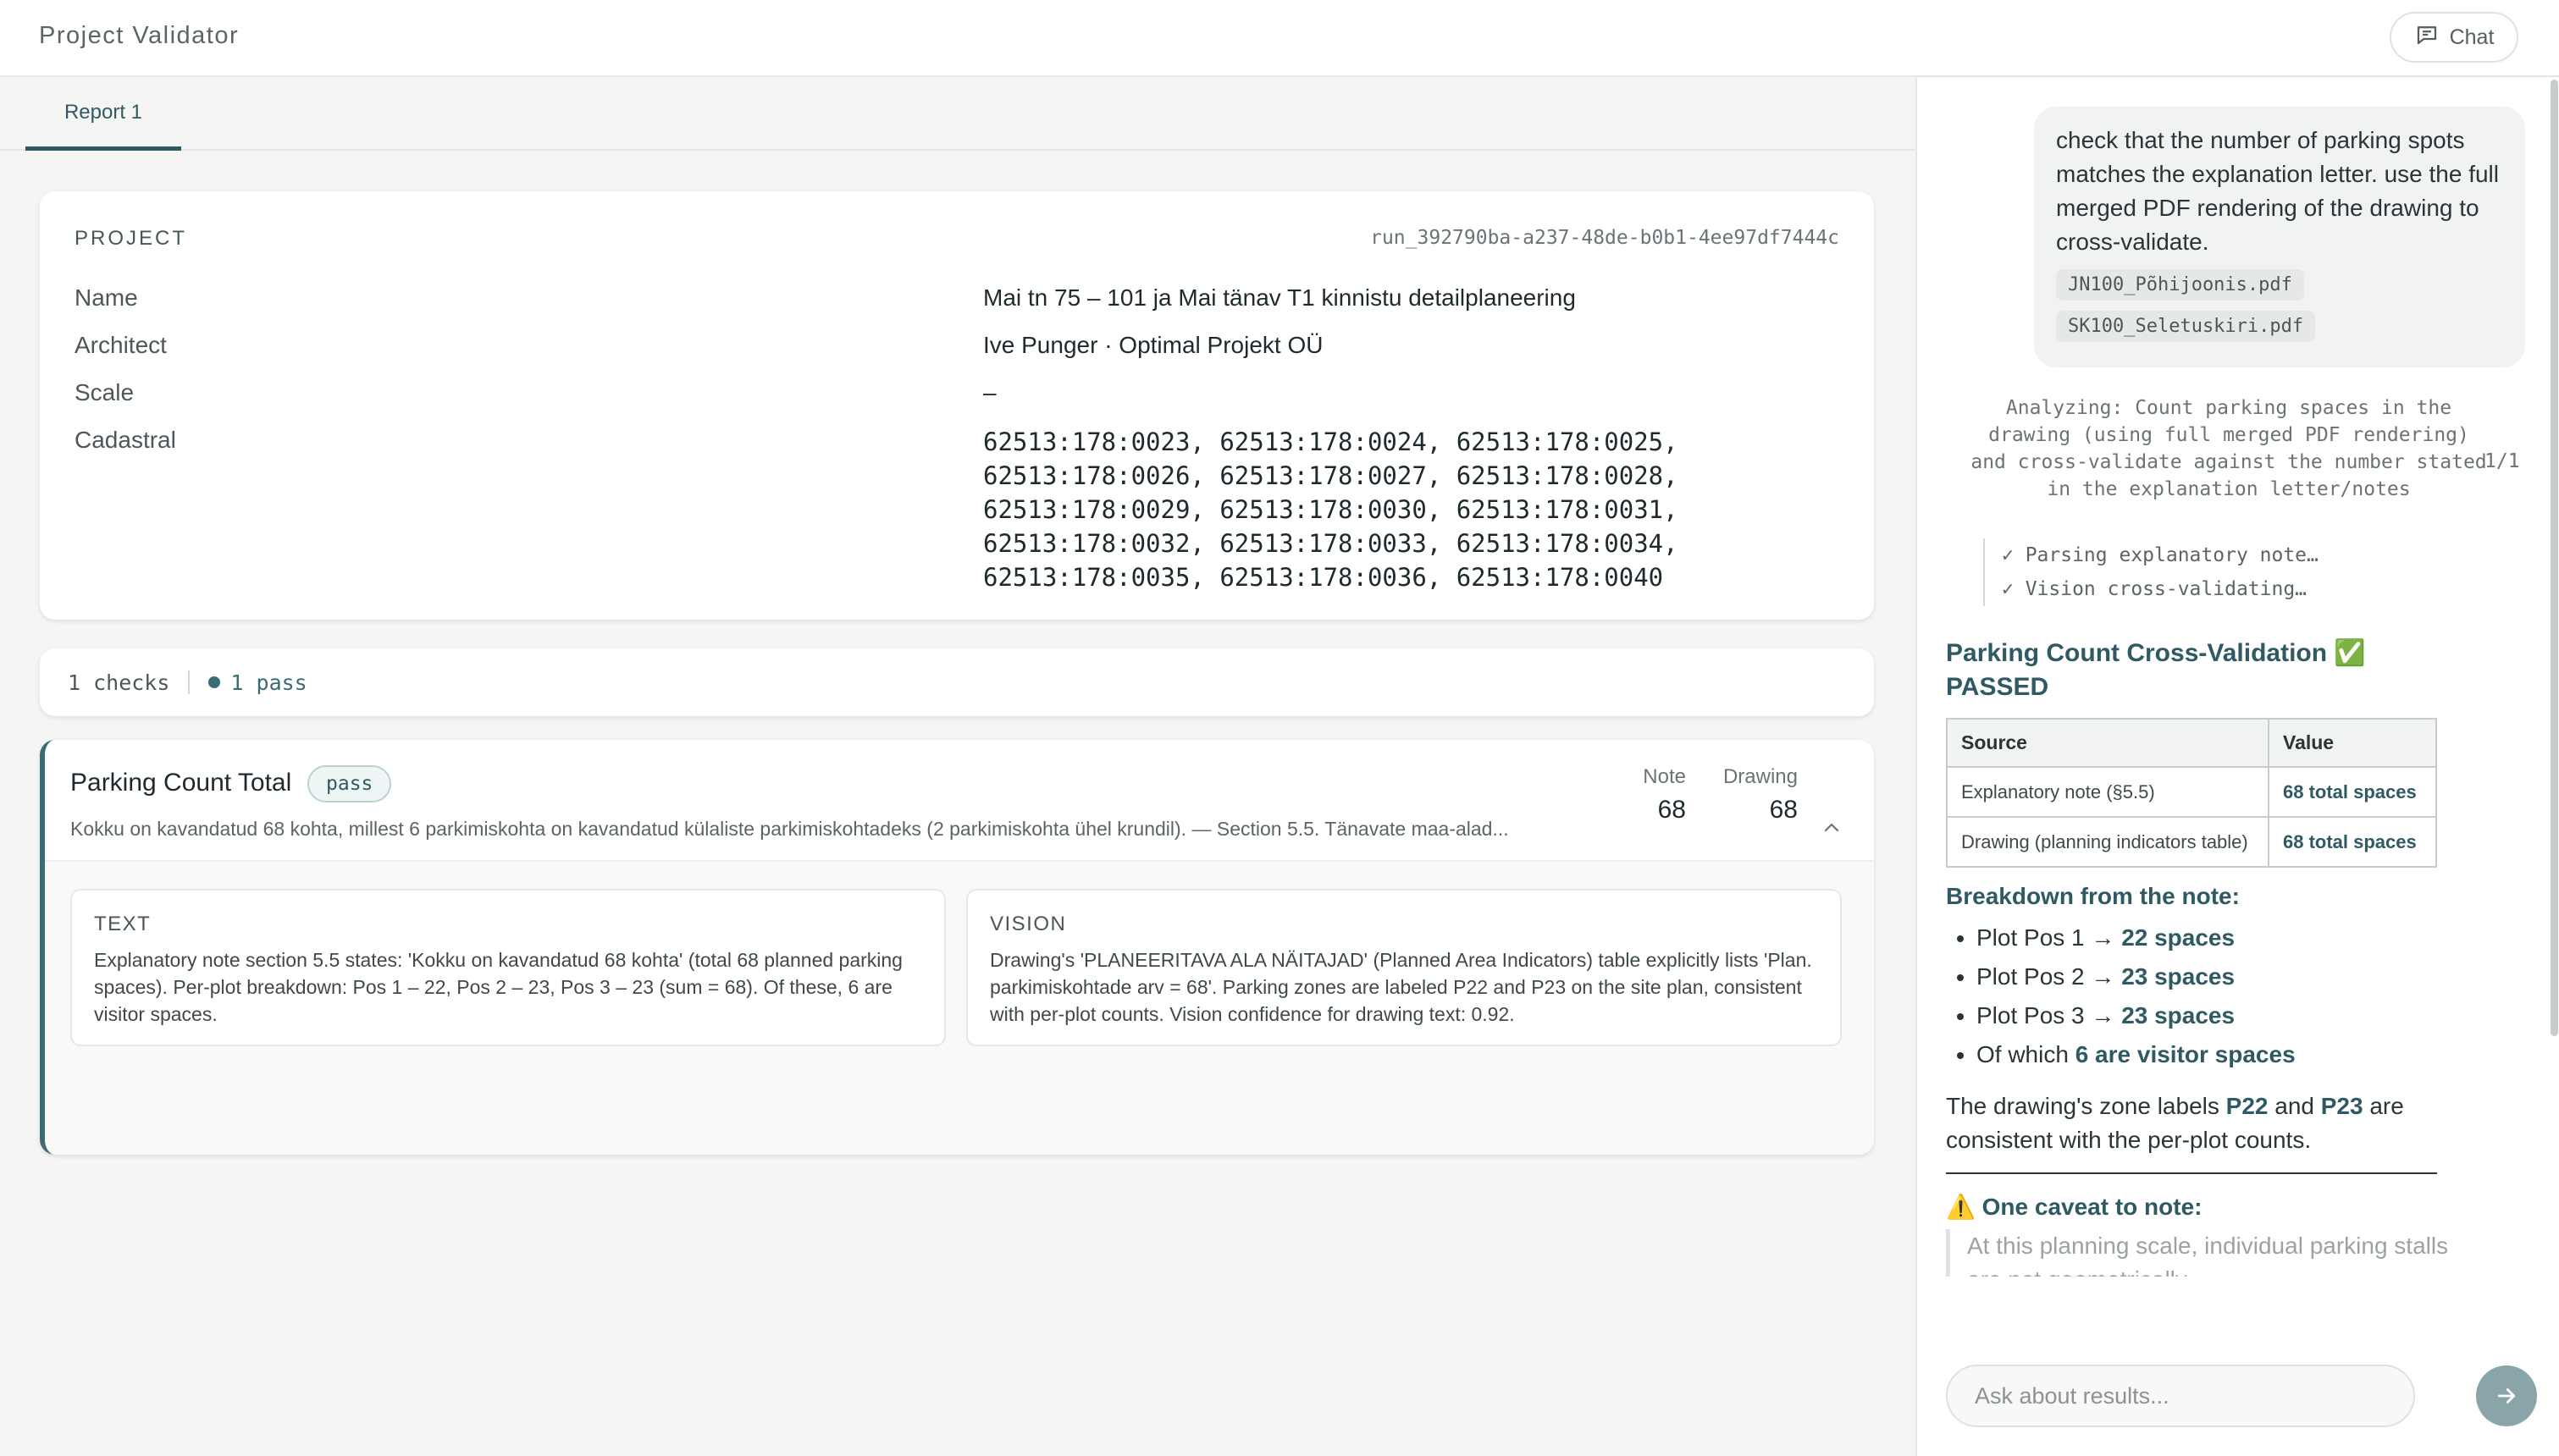  I want to click on metric-drawing: Drawing 68, so click(1752, 795).